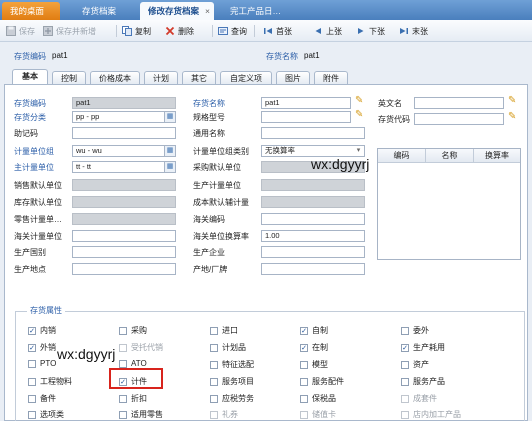  What do you see at coordinates (314, 347) in the screenshot?
I see `attr-checkbox: ✓ 在制` at bounding box center [314, 347].